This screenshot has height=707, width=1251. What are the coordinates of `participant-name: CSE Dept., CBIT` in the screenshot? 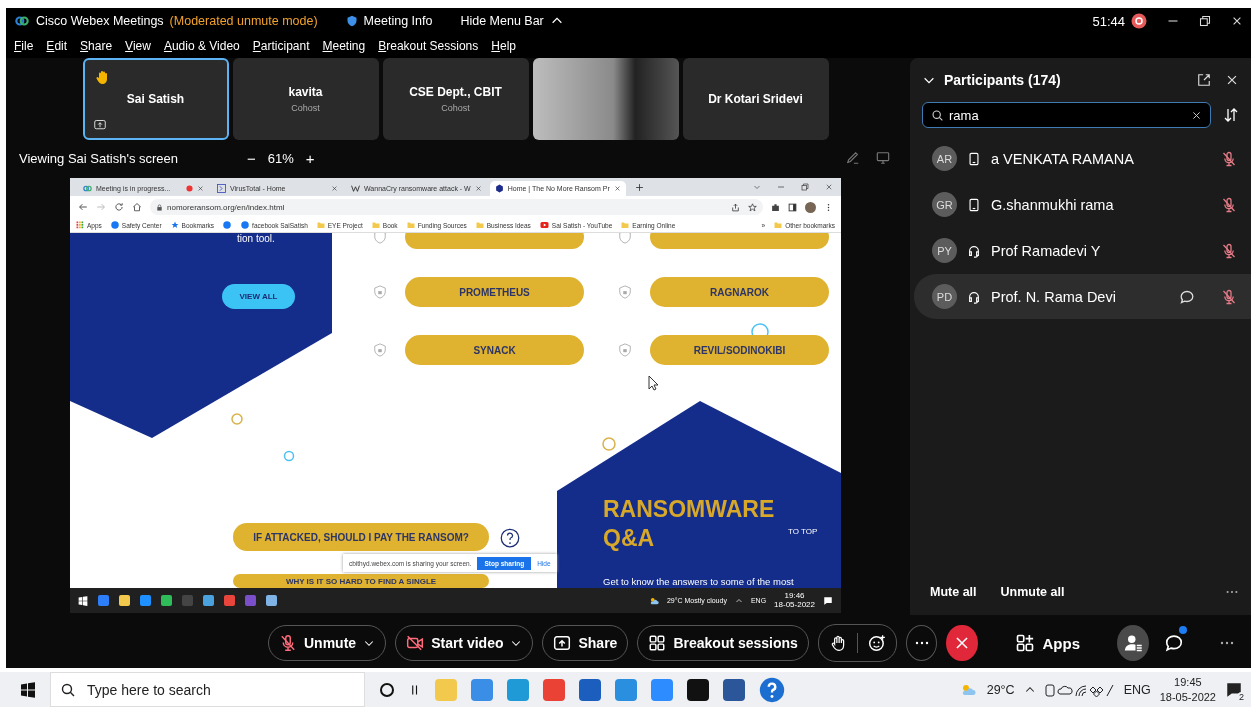 It's located at (455, 92).